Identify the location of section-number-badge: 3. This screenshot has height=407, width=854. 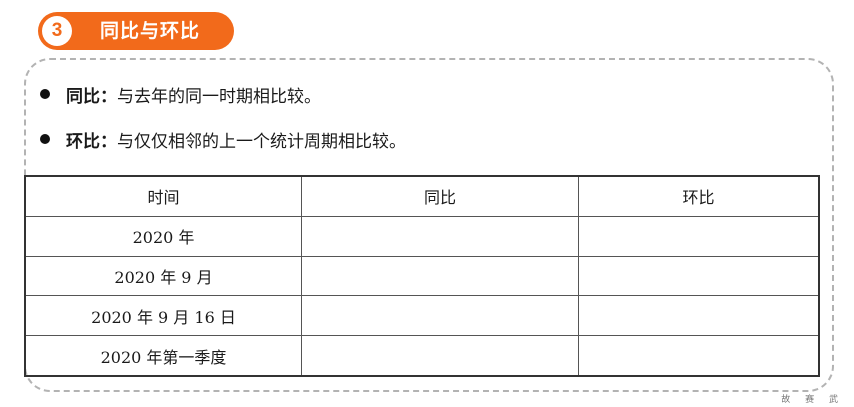
(57, 31).